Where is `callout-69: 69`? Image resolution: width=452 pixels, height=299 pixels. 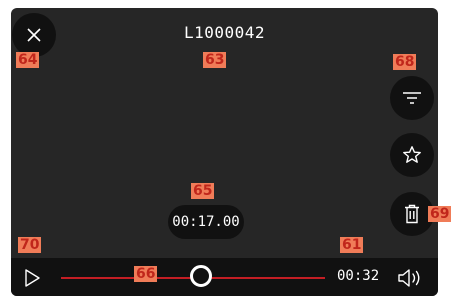 callout-69: 69 is located at coordinates (440, 214).